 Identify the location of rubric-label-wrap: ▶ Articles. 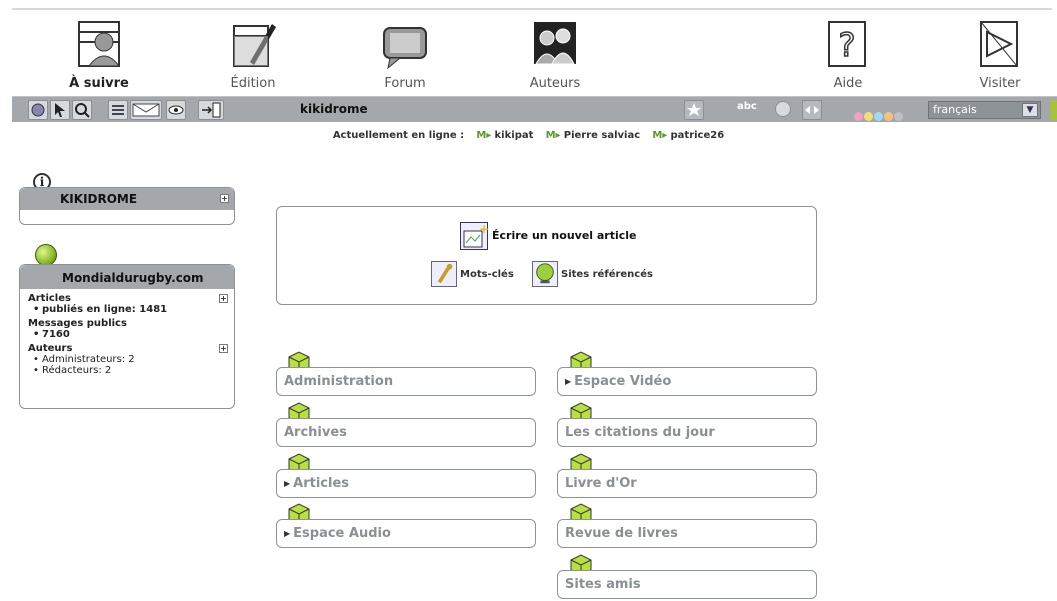
(316, 483).